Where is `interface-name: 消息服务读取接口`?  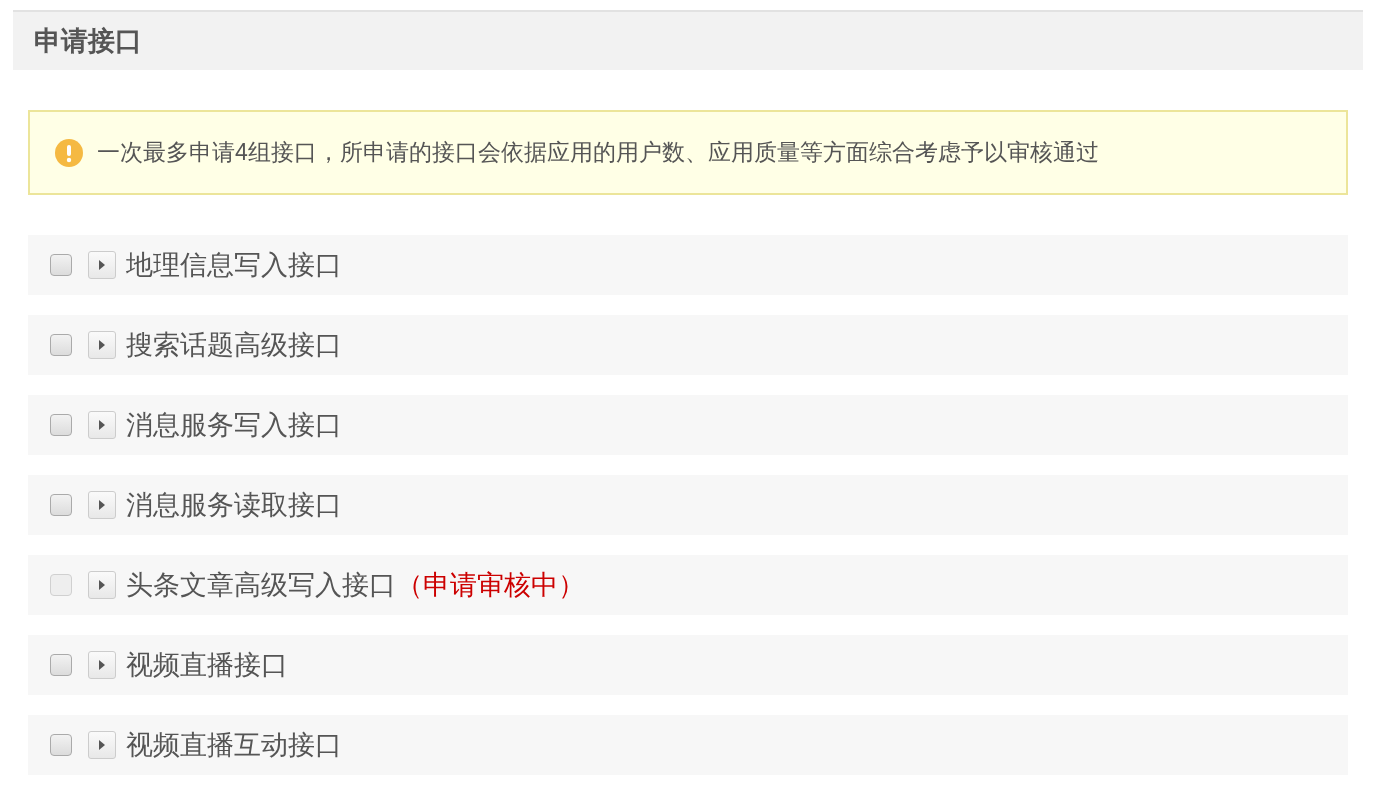 interface-name: 消息服务读取接口 is located at coordinates (234, 505).